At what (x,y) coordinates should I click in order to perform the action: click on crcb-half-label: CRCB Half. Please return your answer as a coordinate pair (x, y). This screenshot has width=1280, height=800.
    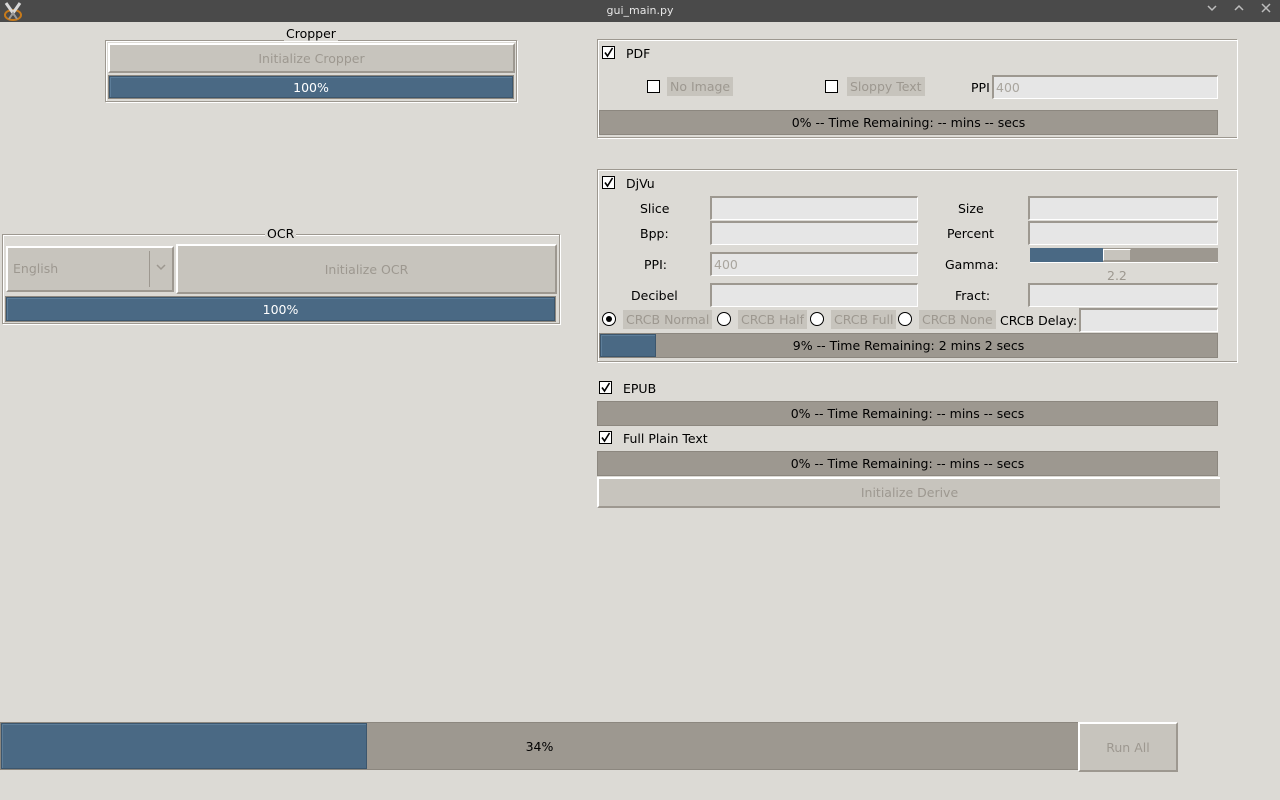
    Looking at the image, I should click on (773, 319).